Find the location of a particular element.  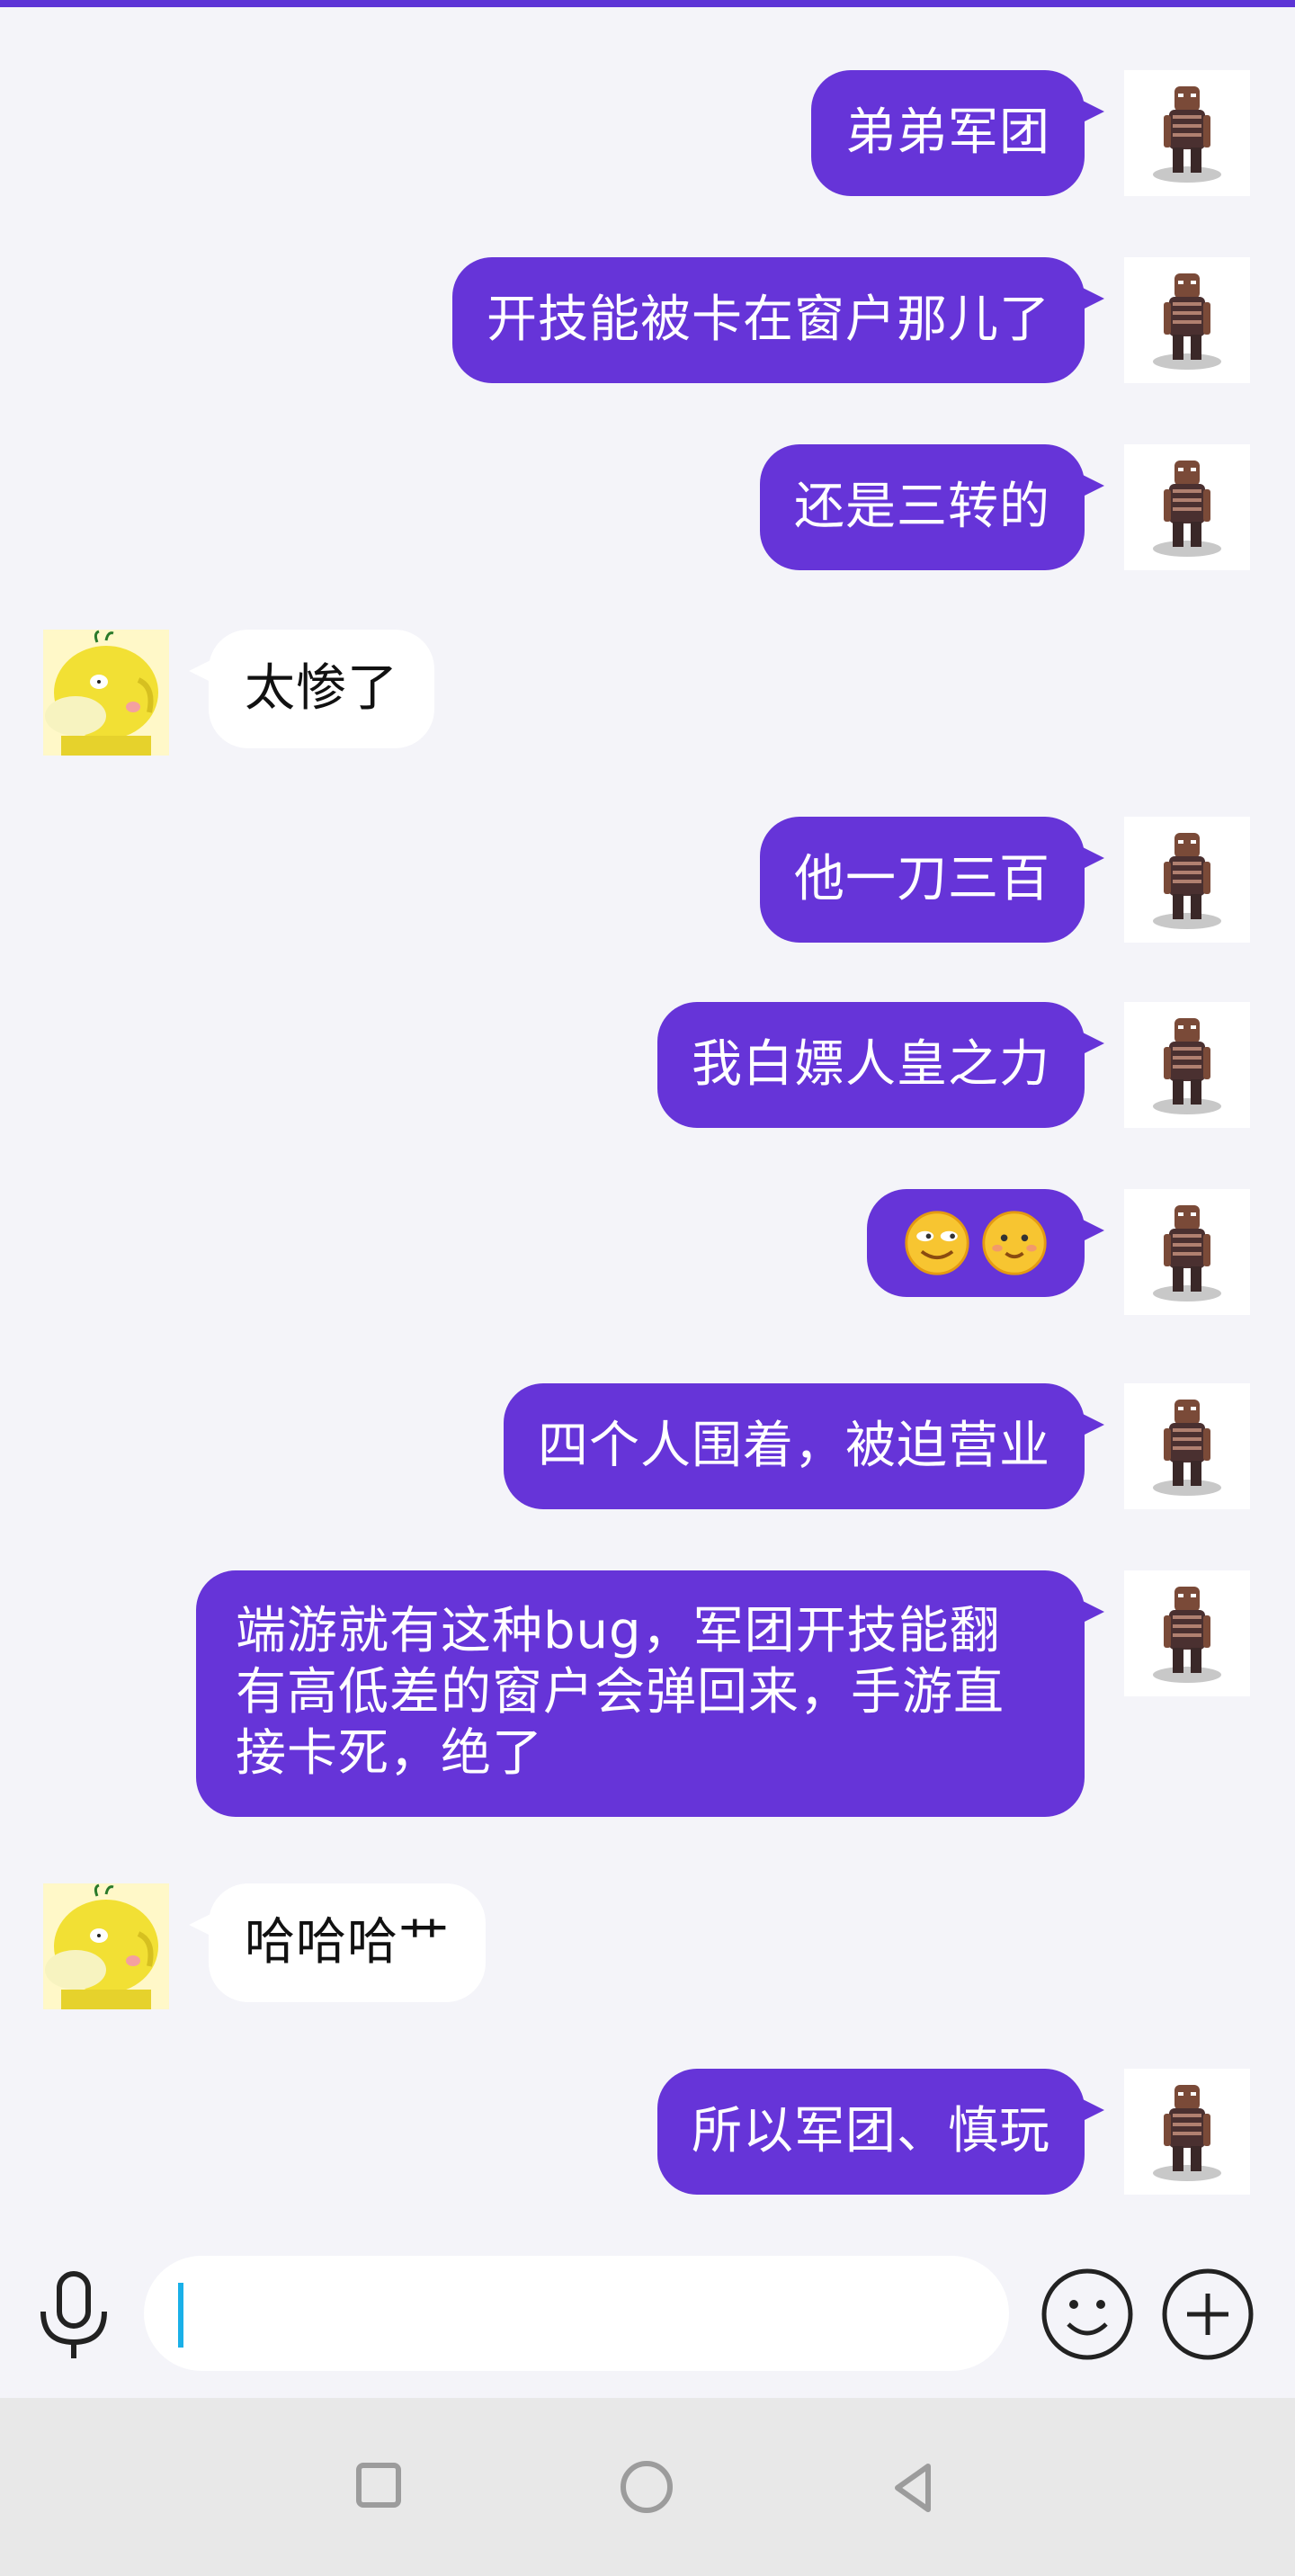

message-text: 所以军团、慎玩 is located at coordinates (871, 2131).